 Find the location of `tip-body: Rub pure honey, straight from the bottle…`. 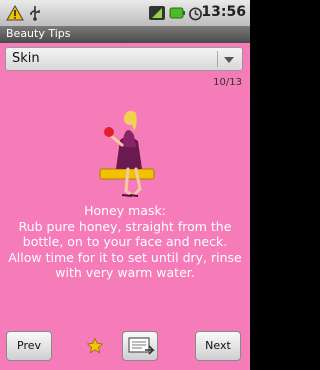

tip-body: Rub pure honey, straight from the bottle… is located at coordinates (125, 249).